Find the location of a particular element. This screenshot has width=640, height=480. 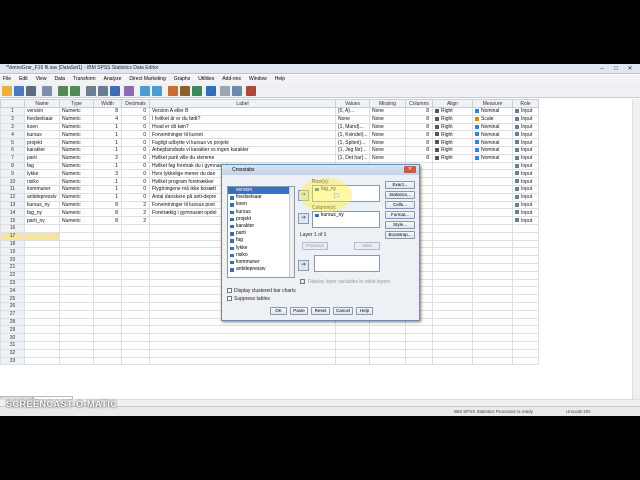

cell-align is located at coordinates (452, 174).